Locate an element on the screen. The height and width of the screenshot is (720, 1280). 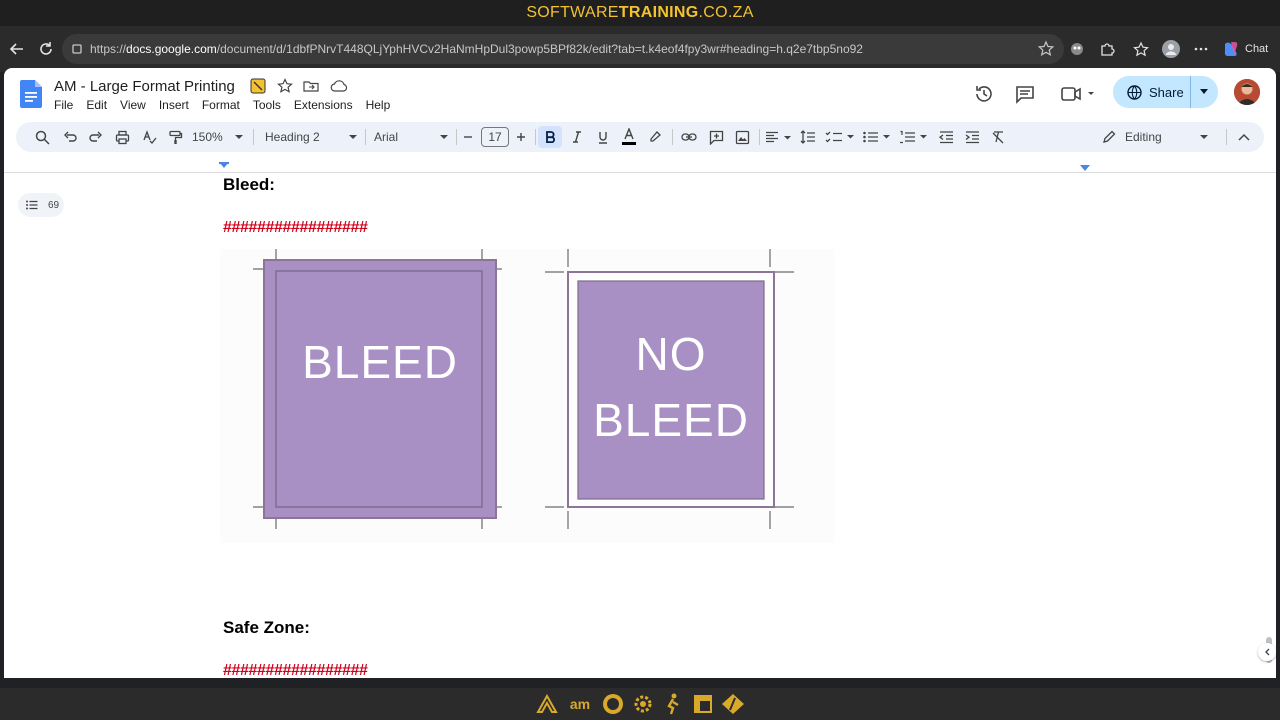
line-spacing-icon is located at coordinates (808, 137).